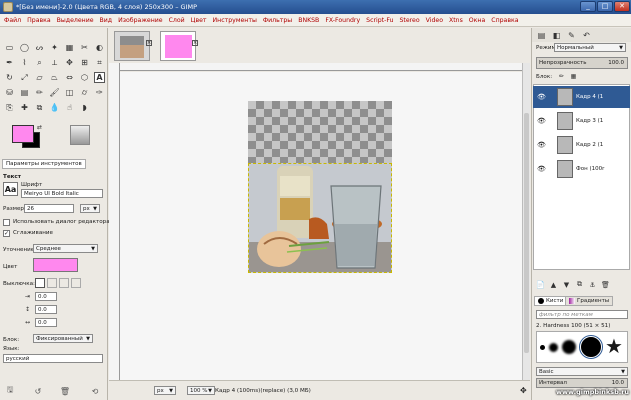 The height and width of the screenshot is (400, 631). What do you see at coordinates (39, 47) in the screenshot?
I see `free-select-icon: ᔕ` at bounding box center [39, 47].